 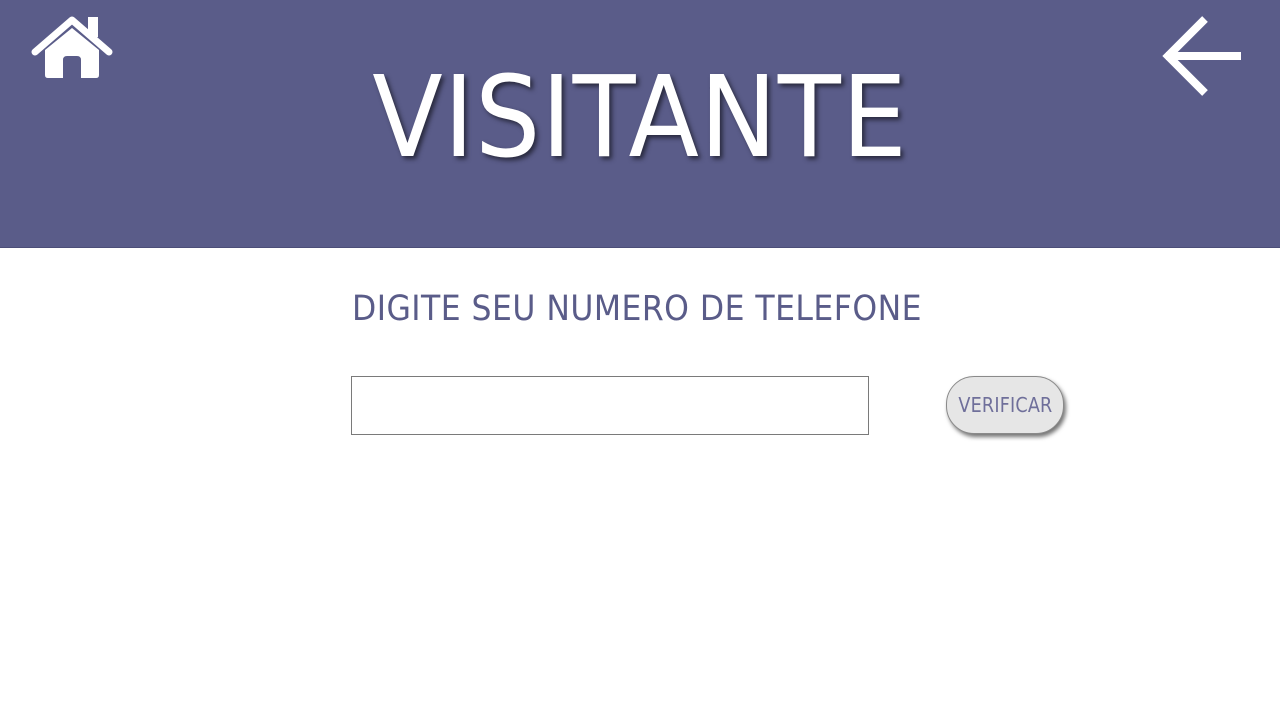 I want to click on page-title: VISITANTE, so click(x=640, y=118).